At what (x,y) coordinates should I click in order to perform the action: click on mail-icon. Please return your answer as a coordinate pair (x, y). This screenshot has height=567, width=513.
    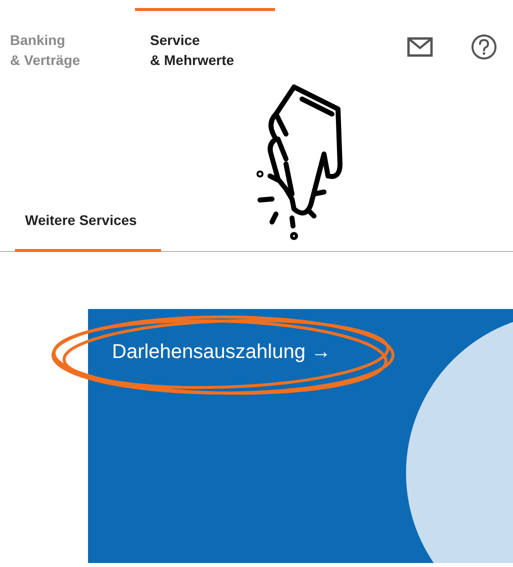
    Looking at the image, I should click on (420, 47).